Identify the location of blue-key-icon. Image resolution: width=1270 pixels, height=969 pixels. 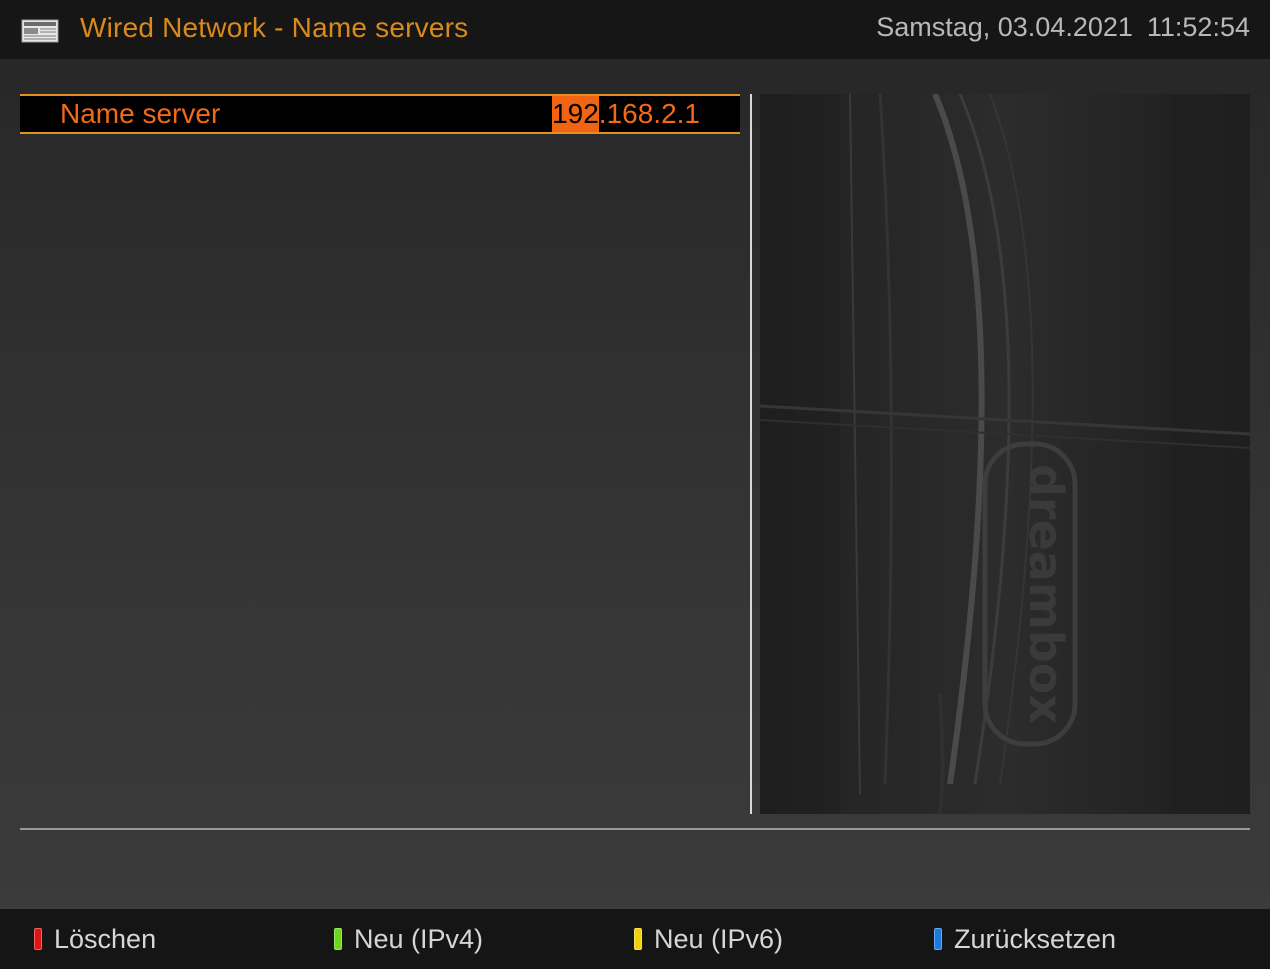
(938, 939).